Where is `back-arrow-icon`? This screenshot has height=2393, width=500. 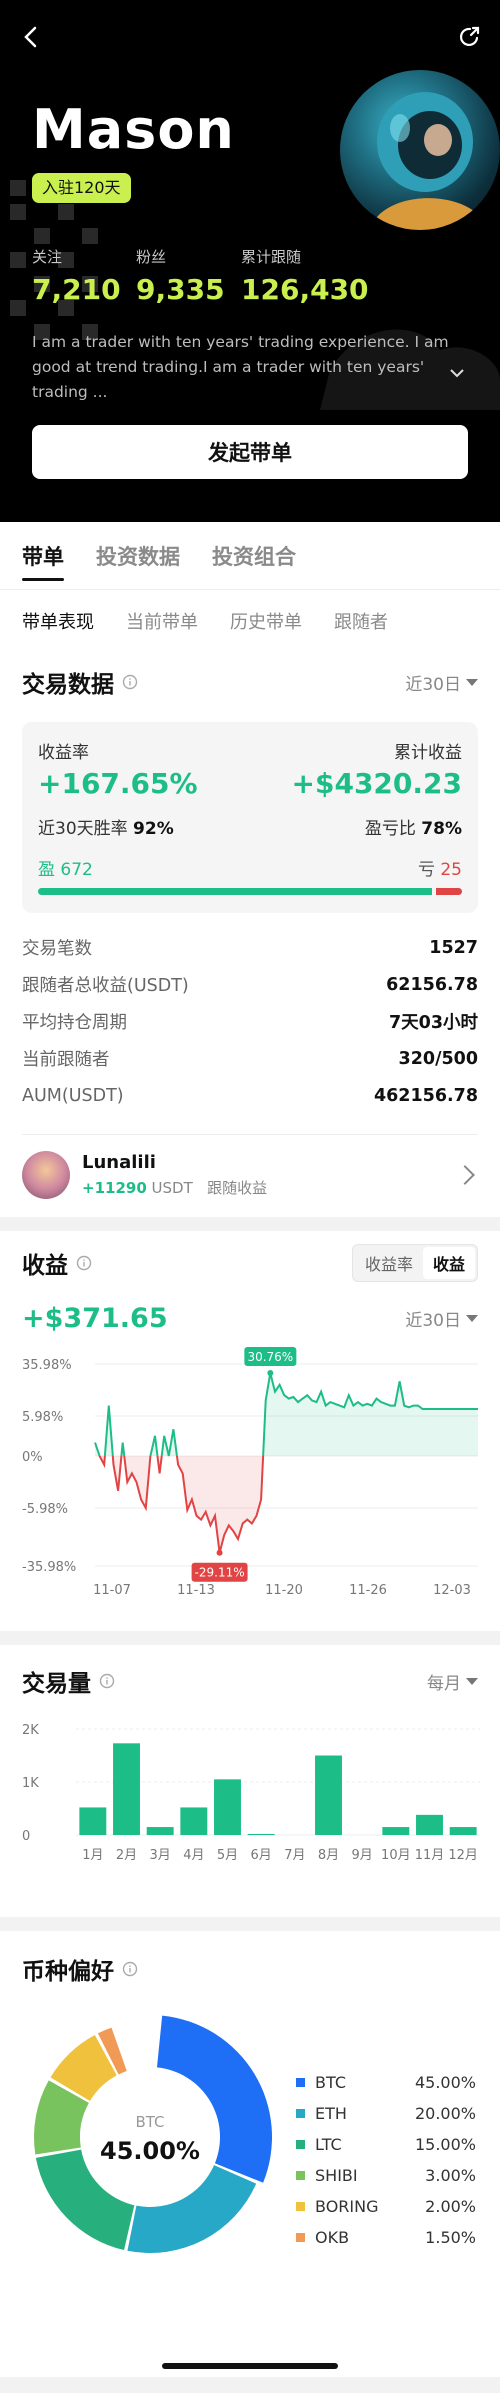 back-arrow-icon is located at coordinates (30, 37).